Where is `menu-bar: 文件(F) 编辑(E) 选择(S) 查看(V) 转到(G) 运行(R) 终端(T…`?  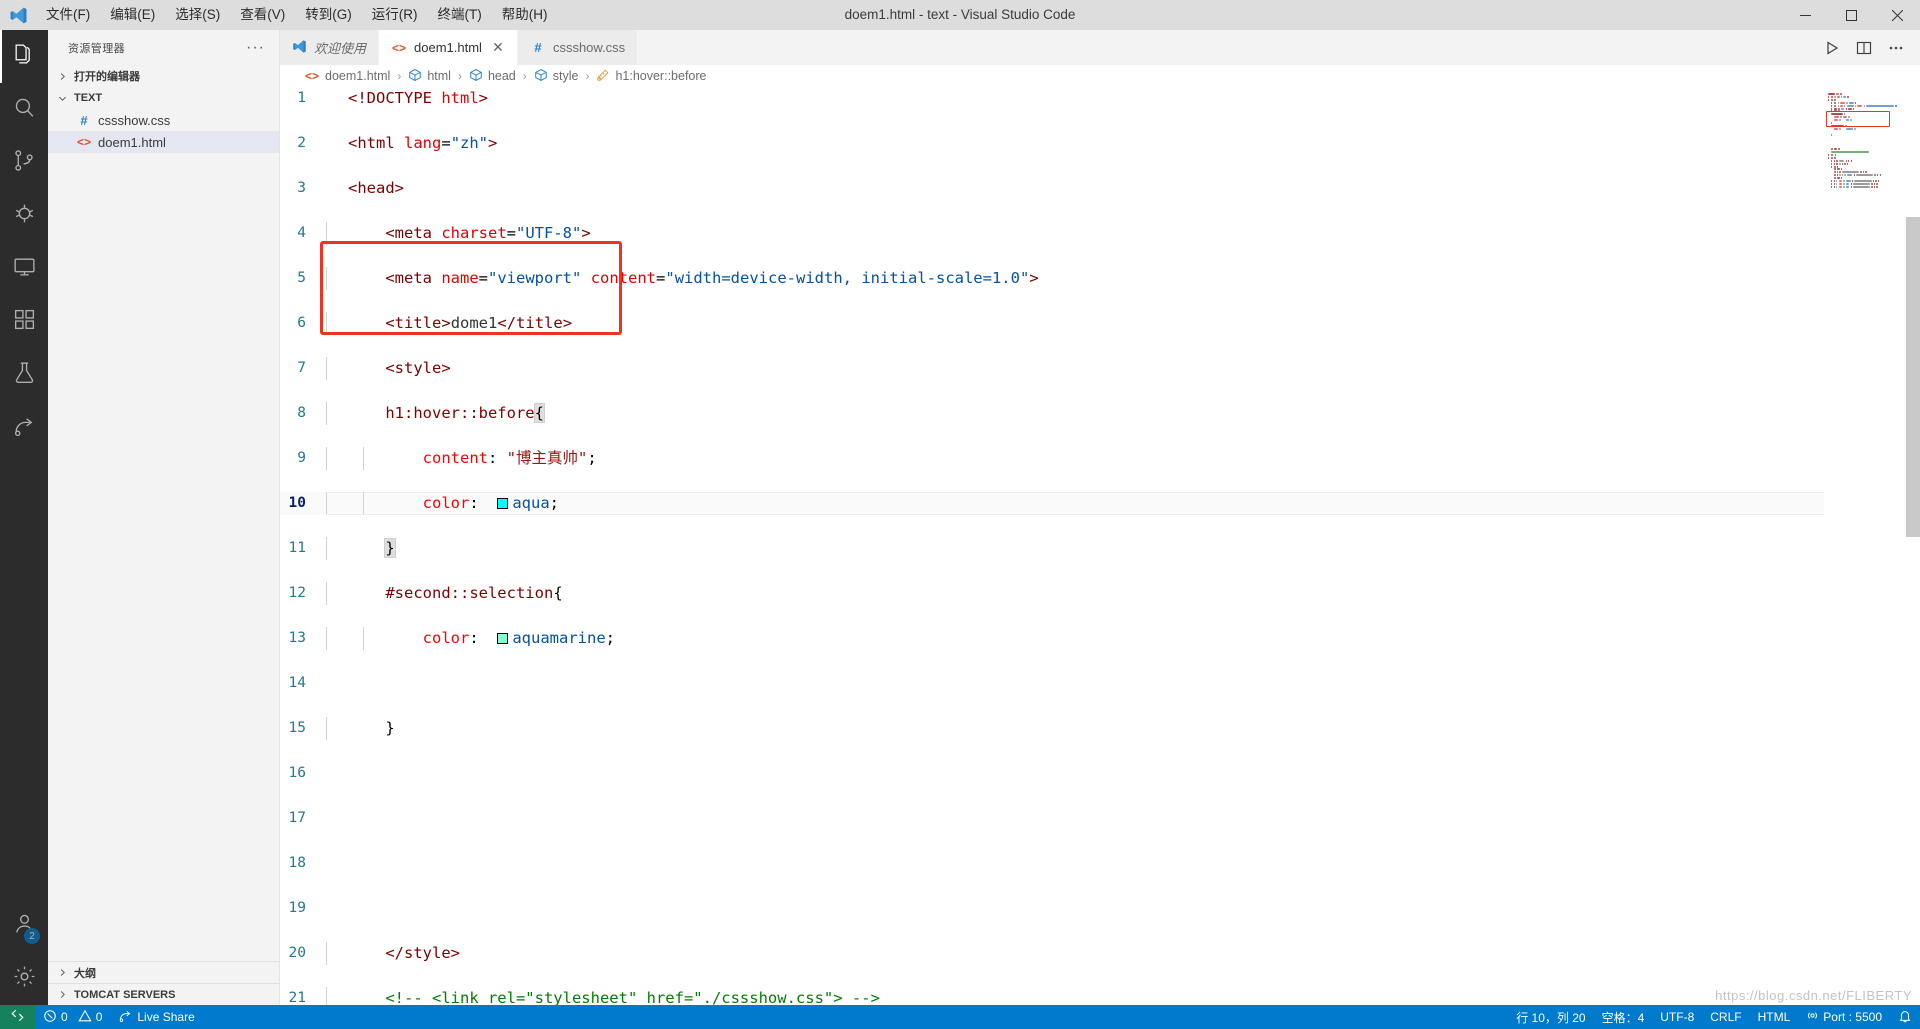
menu-bar: 文件(F) 编辑(E) 选择(S) 查看(V) 转到(G) 运行(R) 终端(T… is located at coordinates (297, 15).